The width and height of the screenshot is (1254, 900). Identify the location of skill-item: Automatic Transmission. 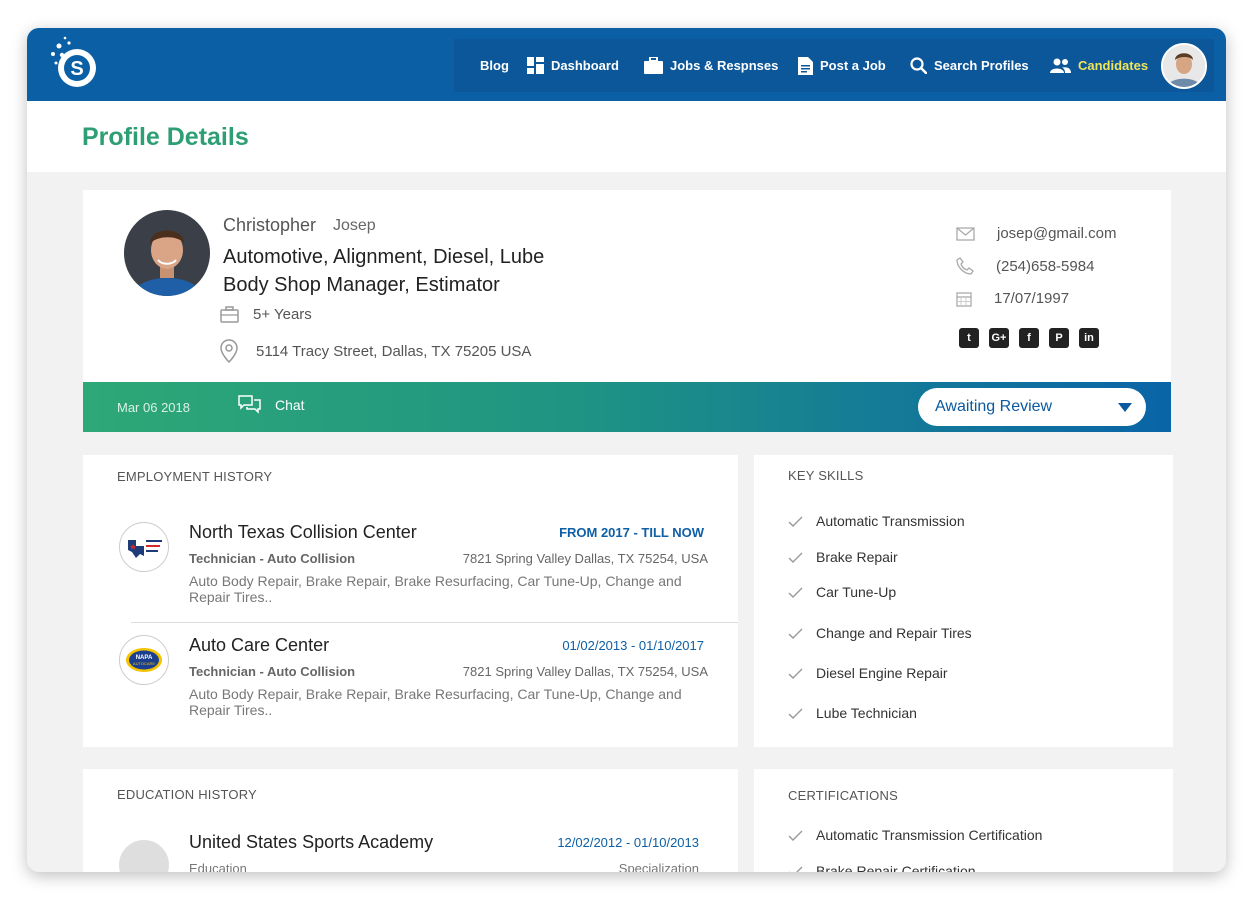
(876, 521).